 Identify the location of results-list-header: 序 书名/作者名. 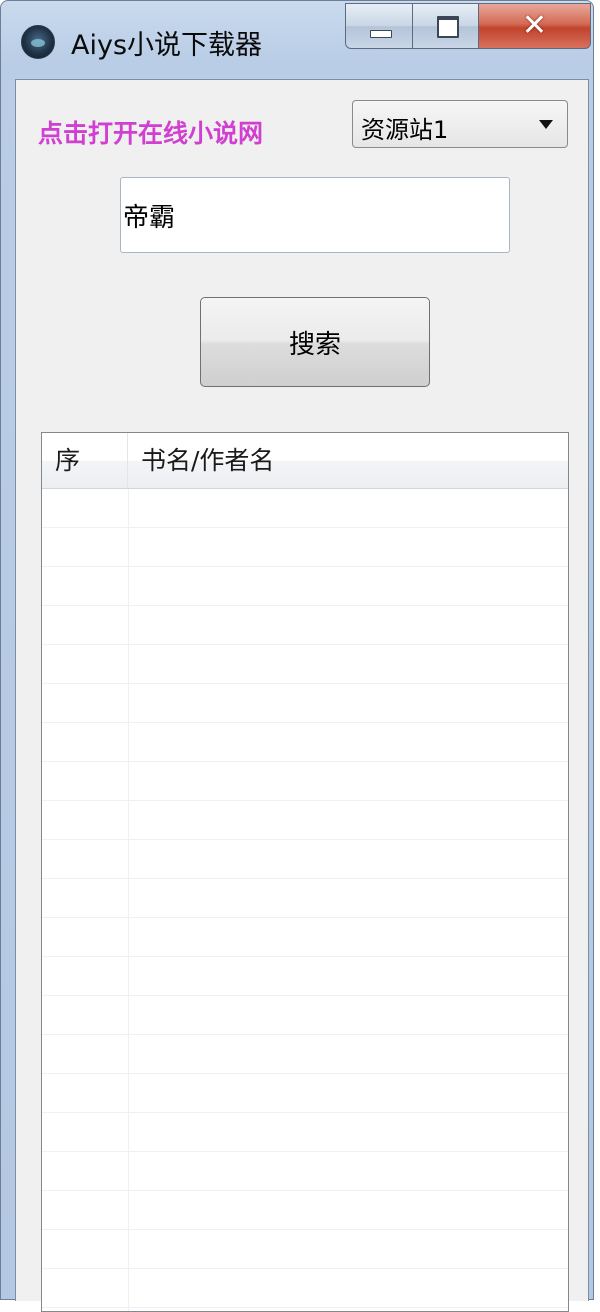
(305, 461).